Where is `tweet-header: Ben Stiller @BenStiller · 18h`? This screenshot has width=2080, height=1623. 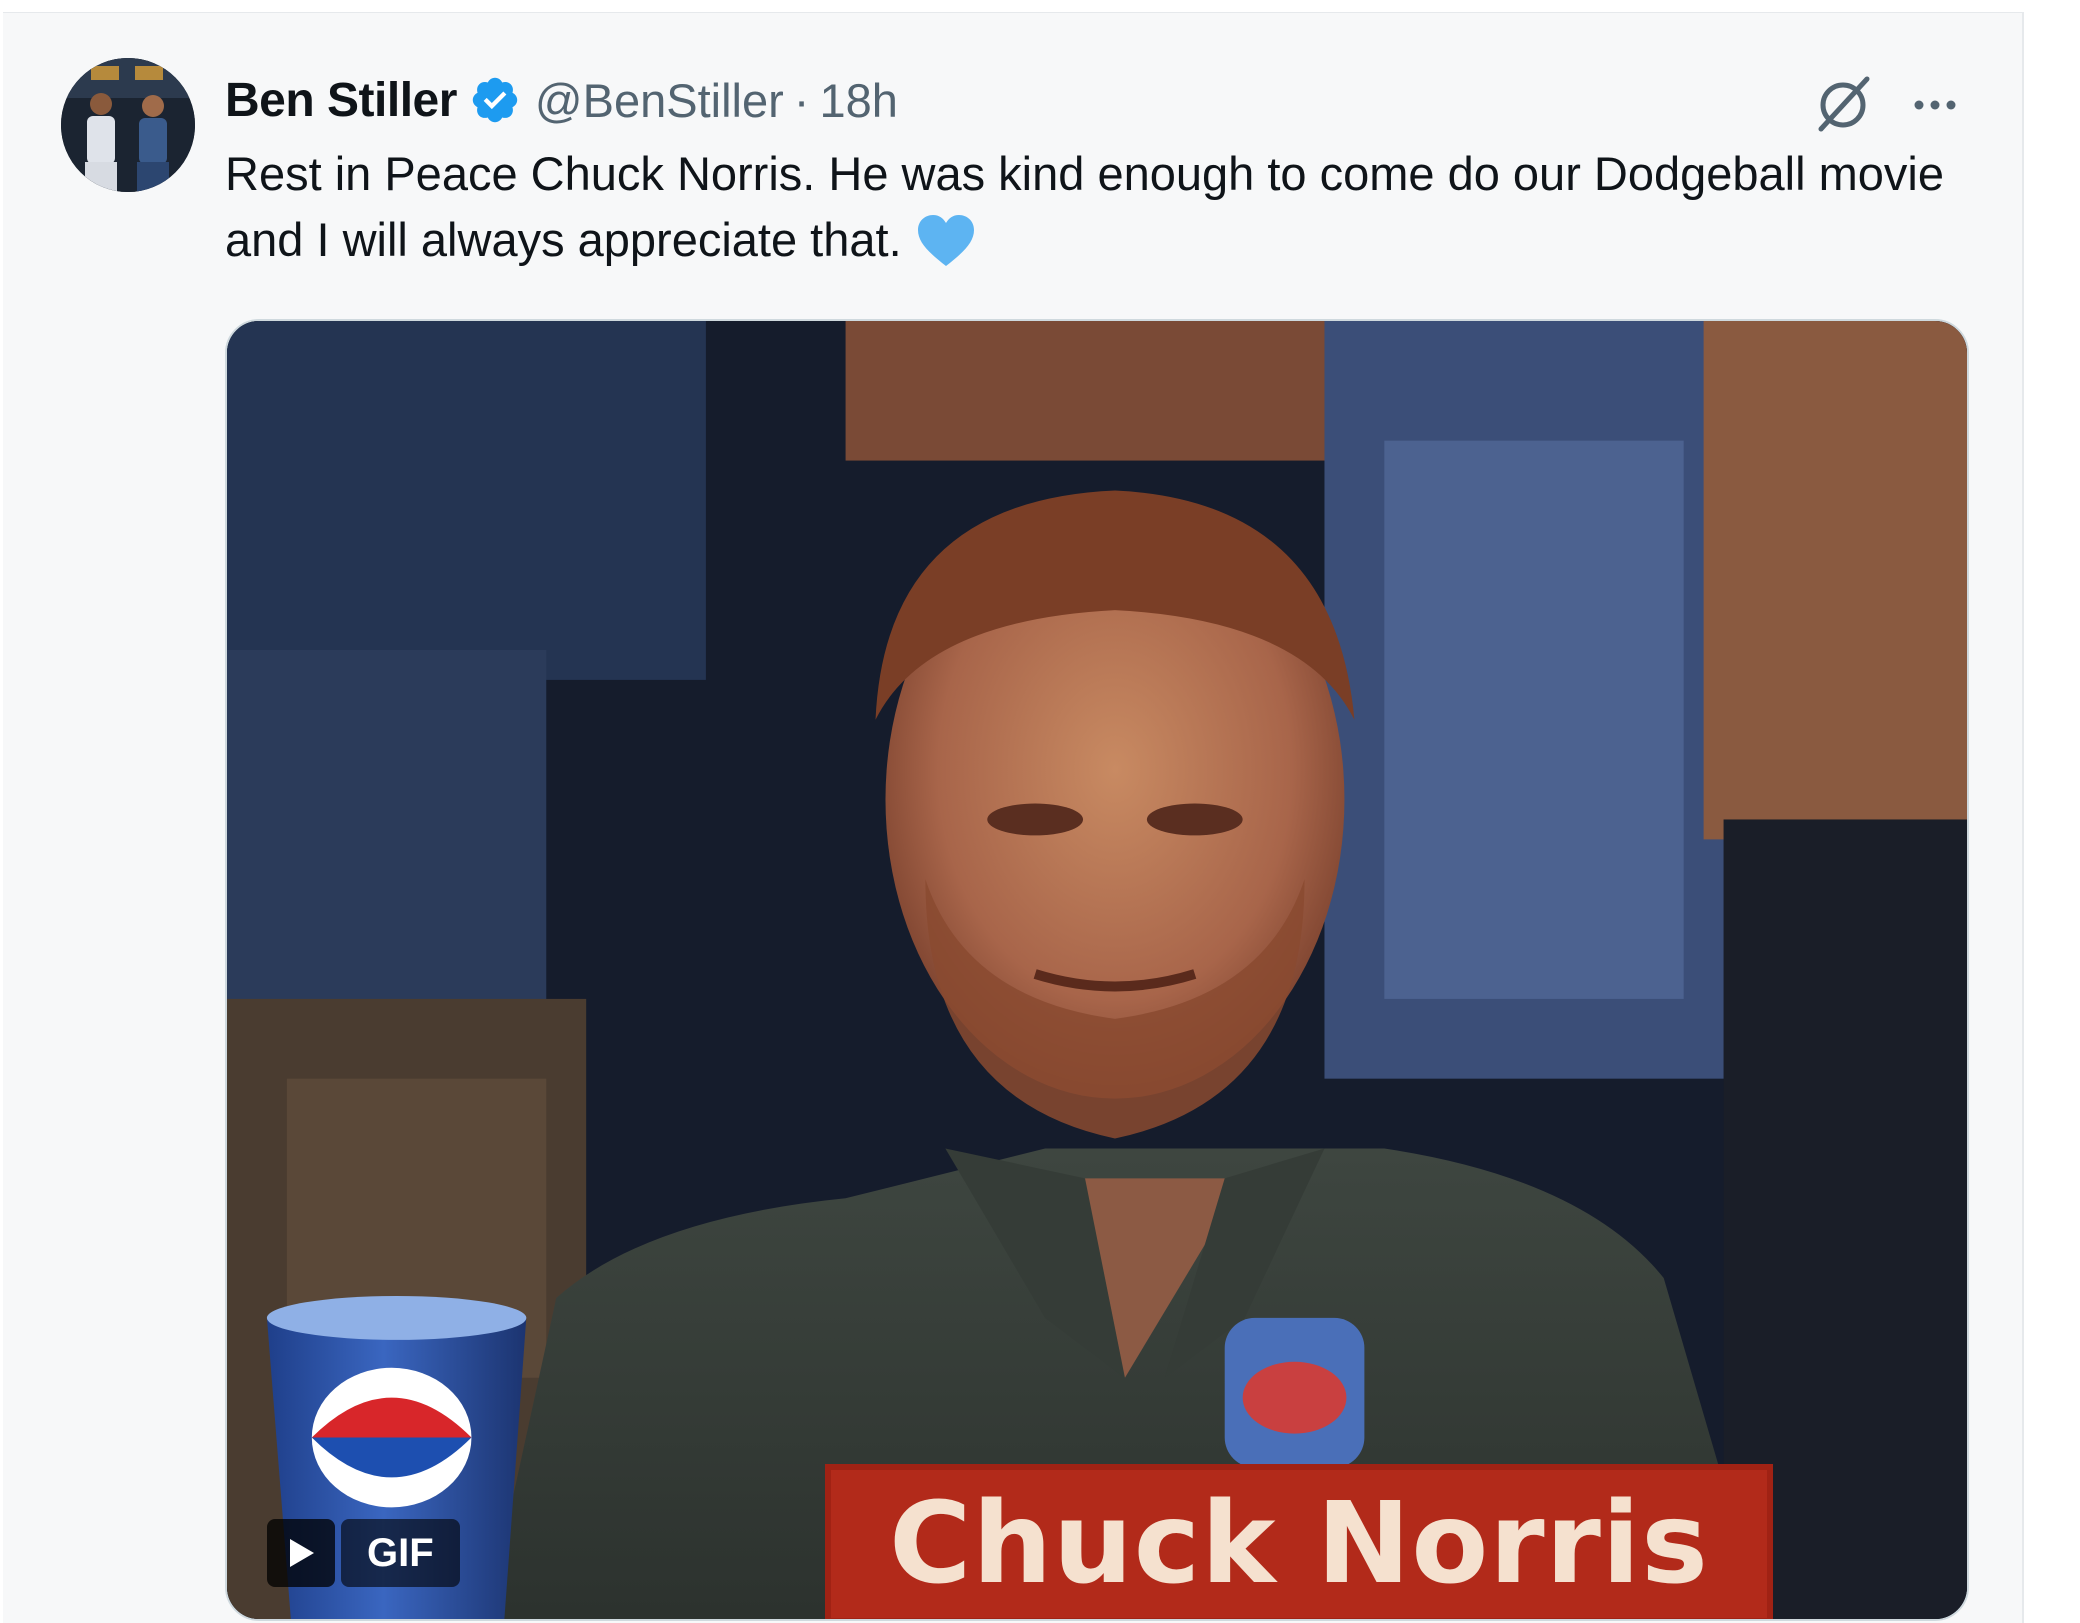 tweet-header: Ben Stiller @BenStiller · 18h is located at coordinates (561, 100).